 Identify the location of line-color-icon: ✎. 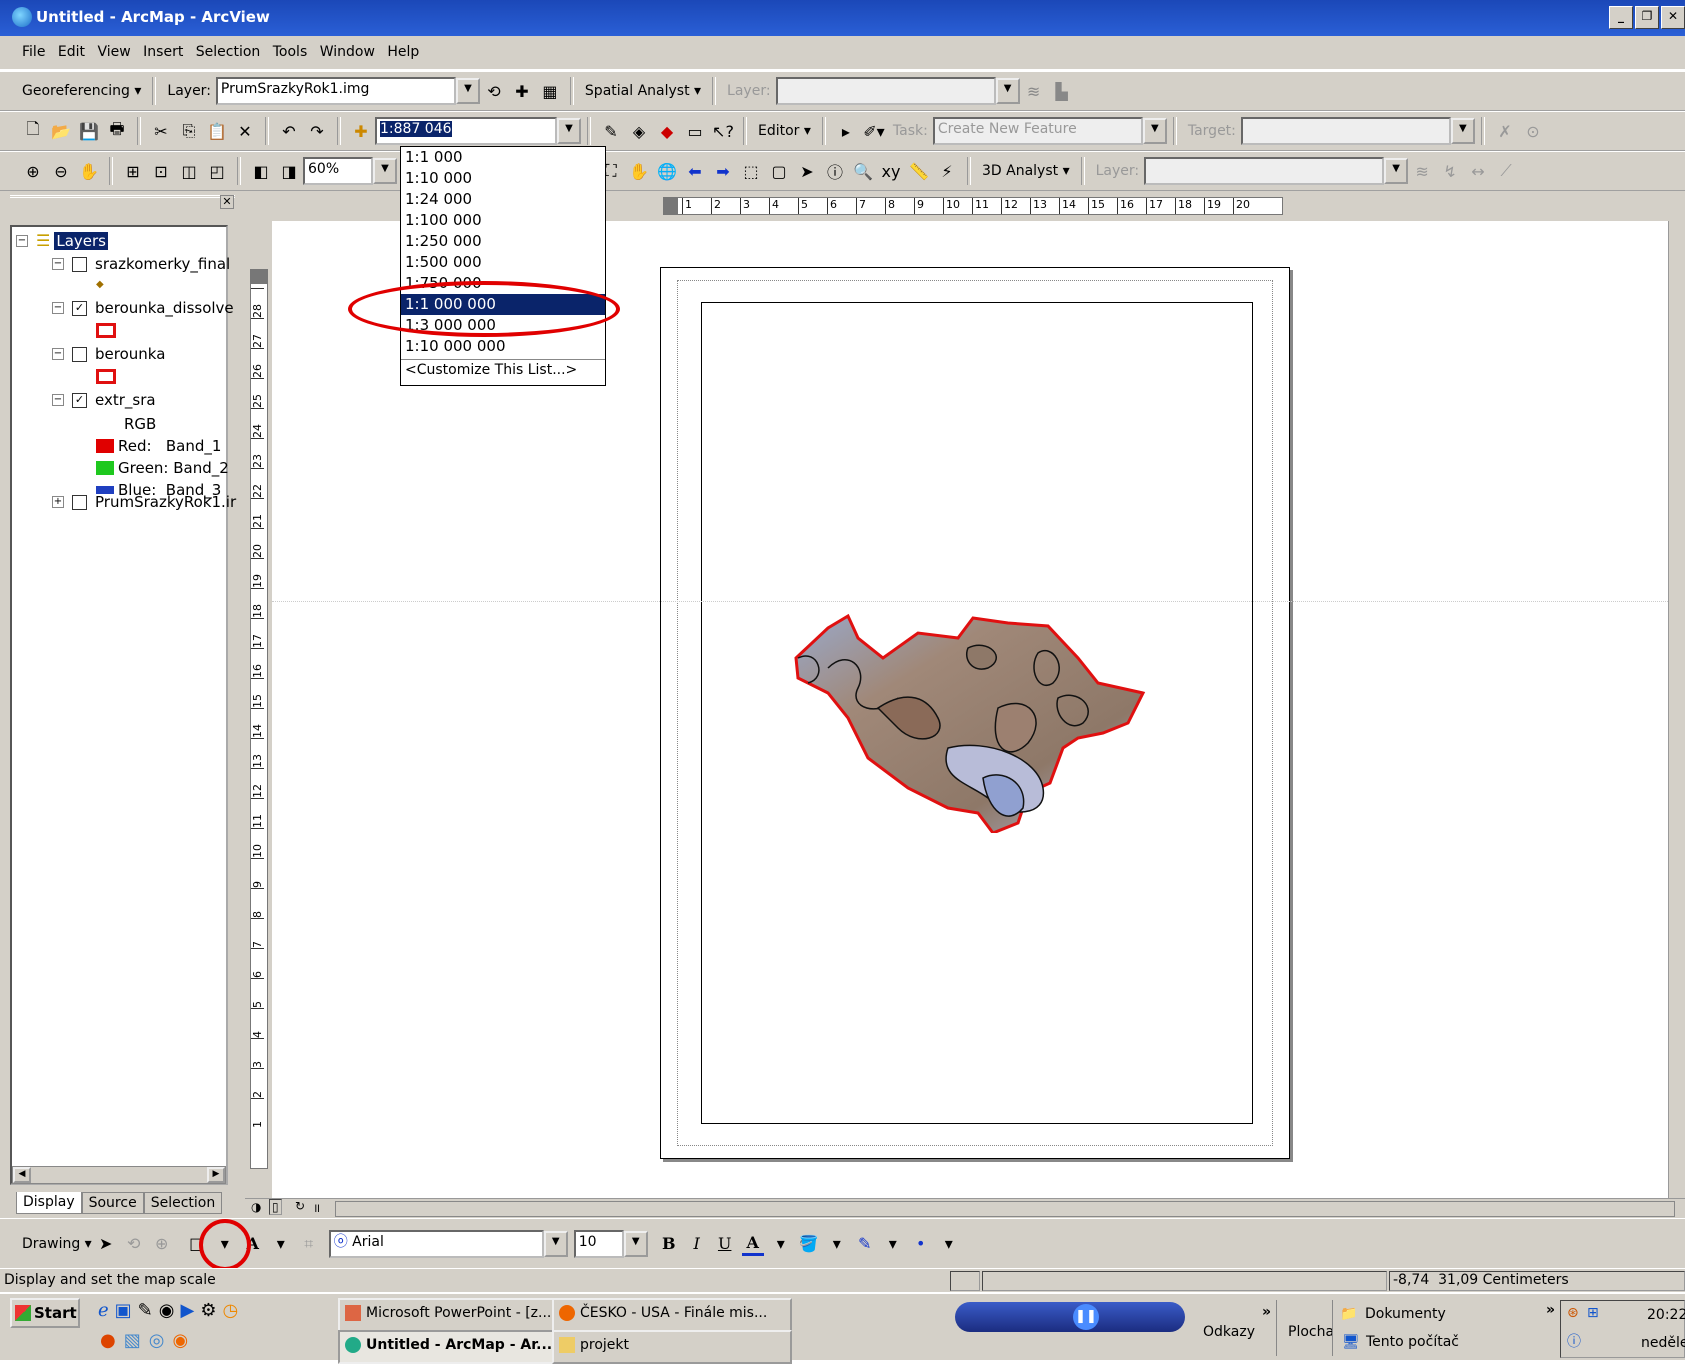
(865, 1244).